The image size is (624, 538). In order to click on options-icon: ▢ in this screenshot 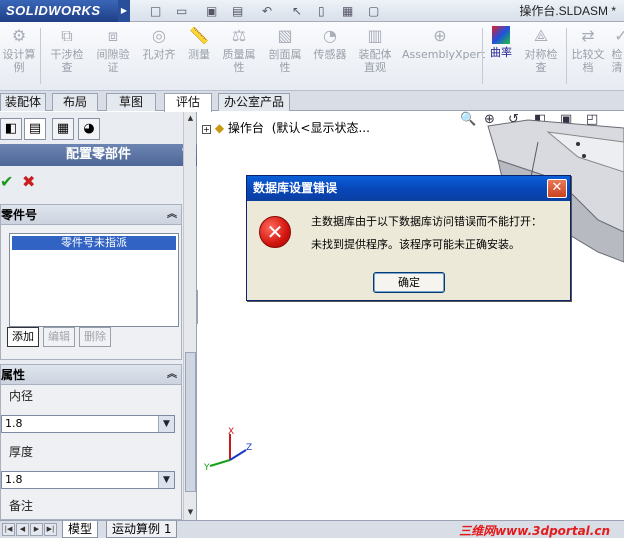, I will do `click(373, 11)`.